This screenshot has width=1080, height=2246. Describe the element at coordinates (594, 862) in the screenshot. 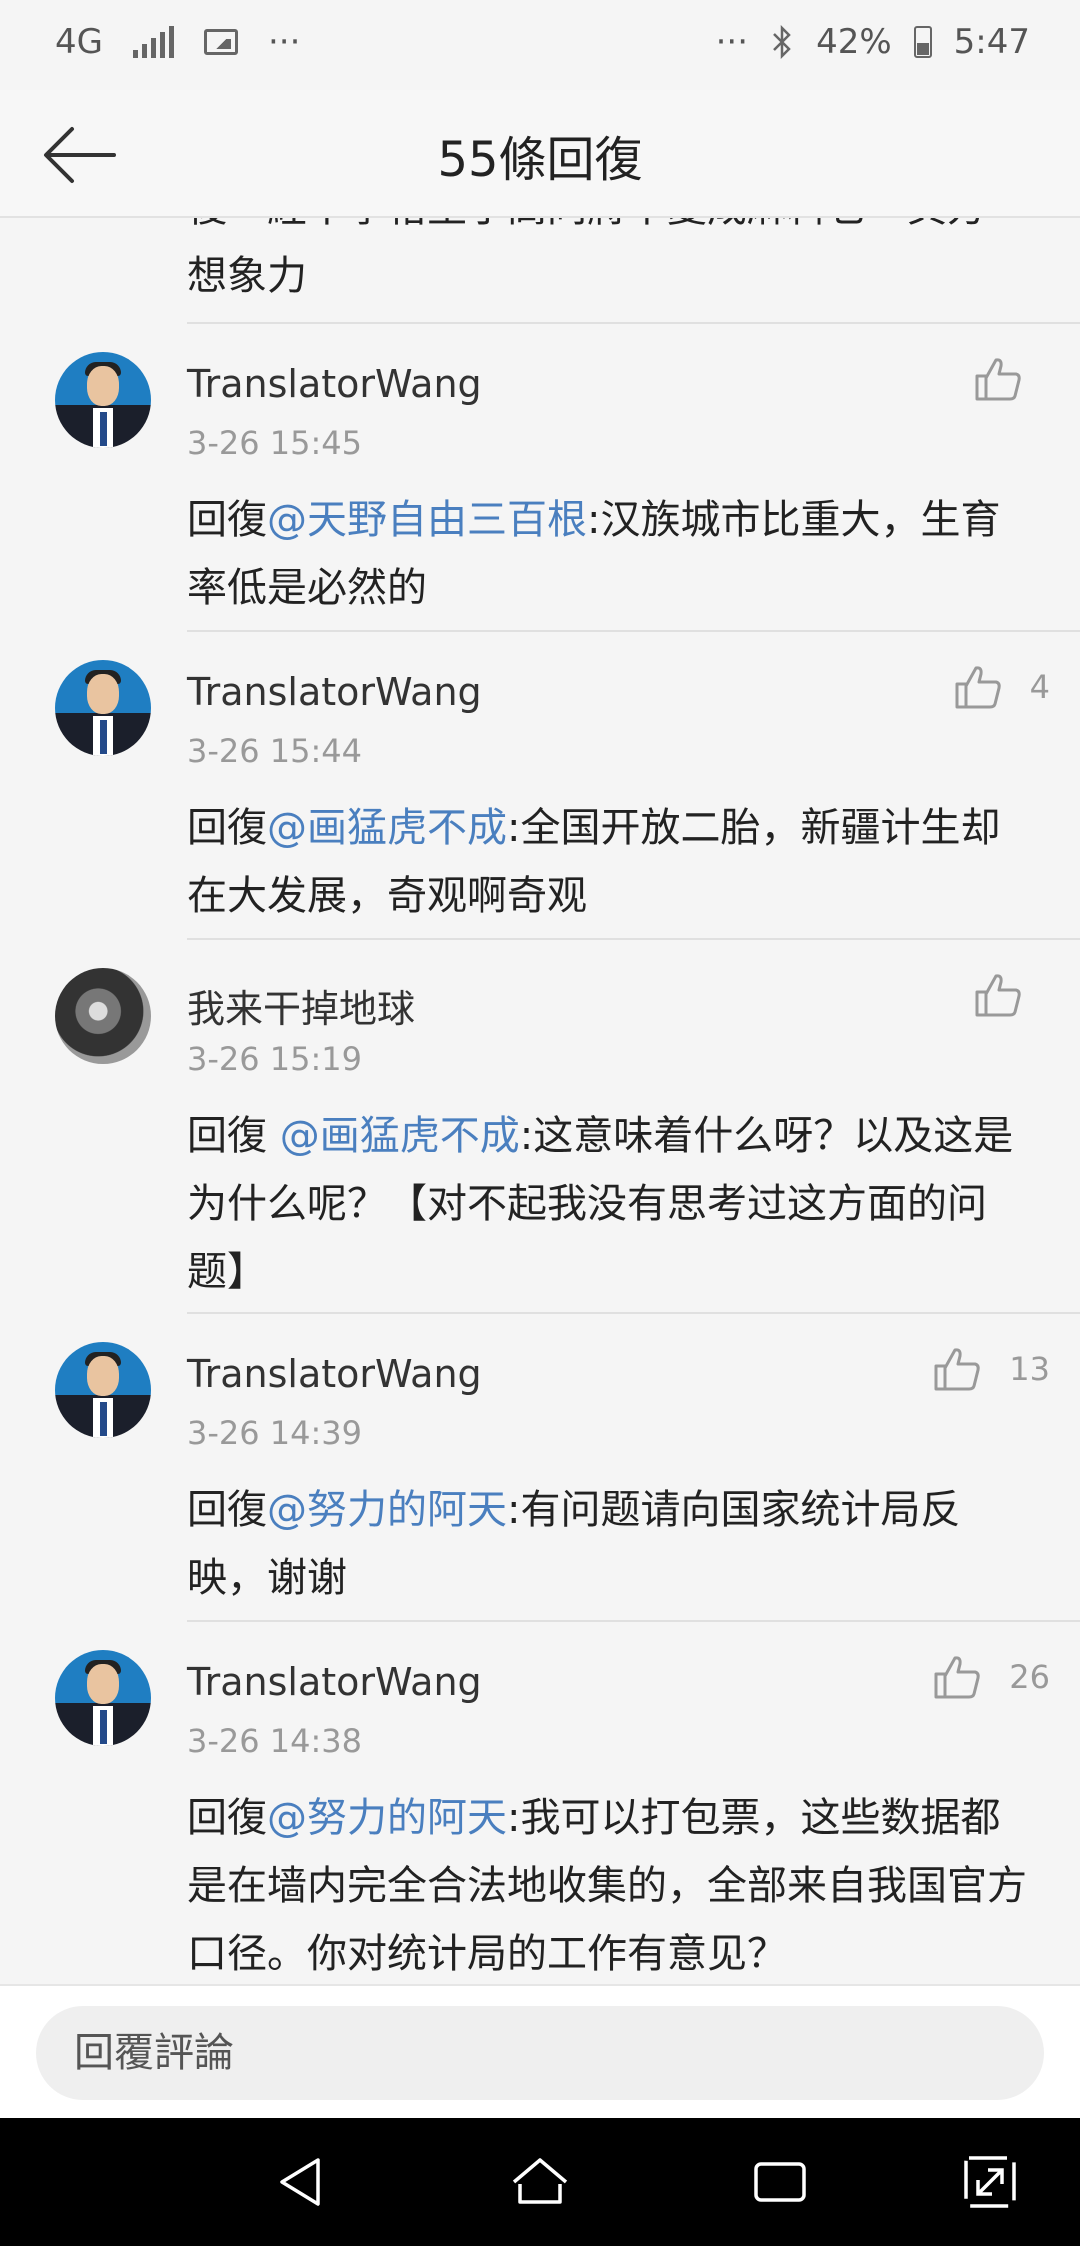

I see `comment-text: 回復@画猛虎不成:全国开放二胎，新疆计生却在大发展，奇观啊奇观` at that location.